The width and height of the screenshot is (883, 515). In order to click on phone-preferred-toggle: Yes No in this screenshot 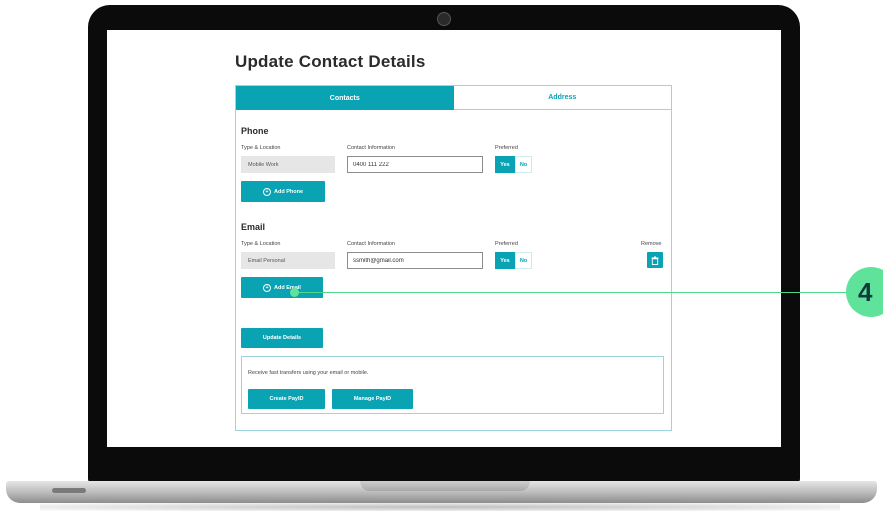, I will do `click(513, 164)`.